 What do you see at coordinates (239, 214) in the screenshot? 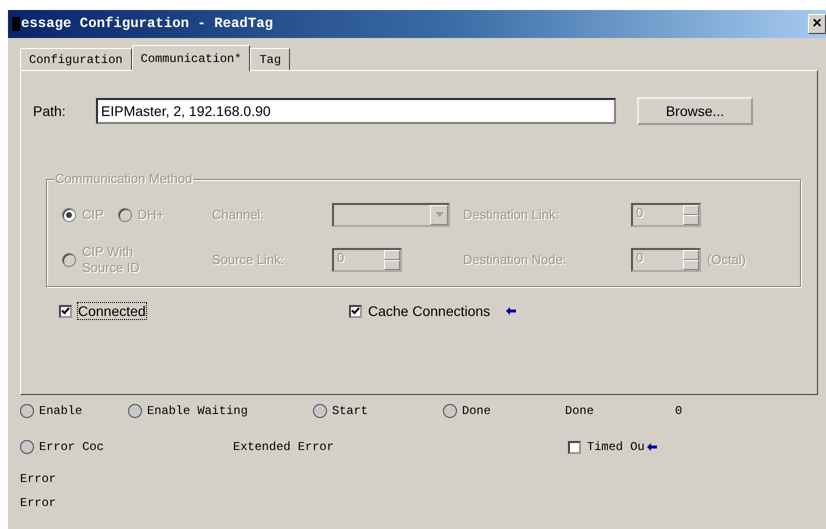
I see `channel-label: Channel:` at bounding box center [239, 214].